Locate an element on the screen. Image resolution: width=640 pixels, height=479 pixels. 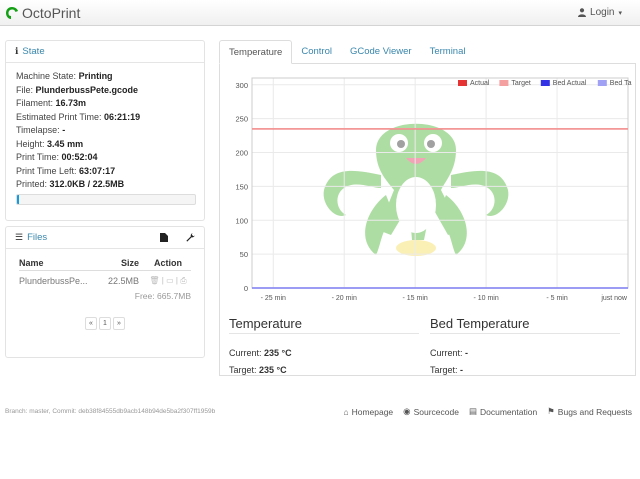
print-progress-fill is located at coordinates (18, 199).